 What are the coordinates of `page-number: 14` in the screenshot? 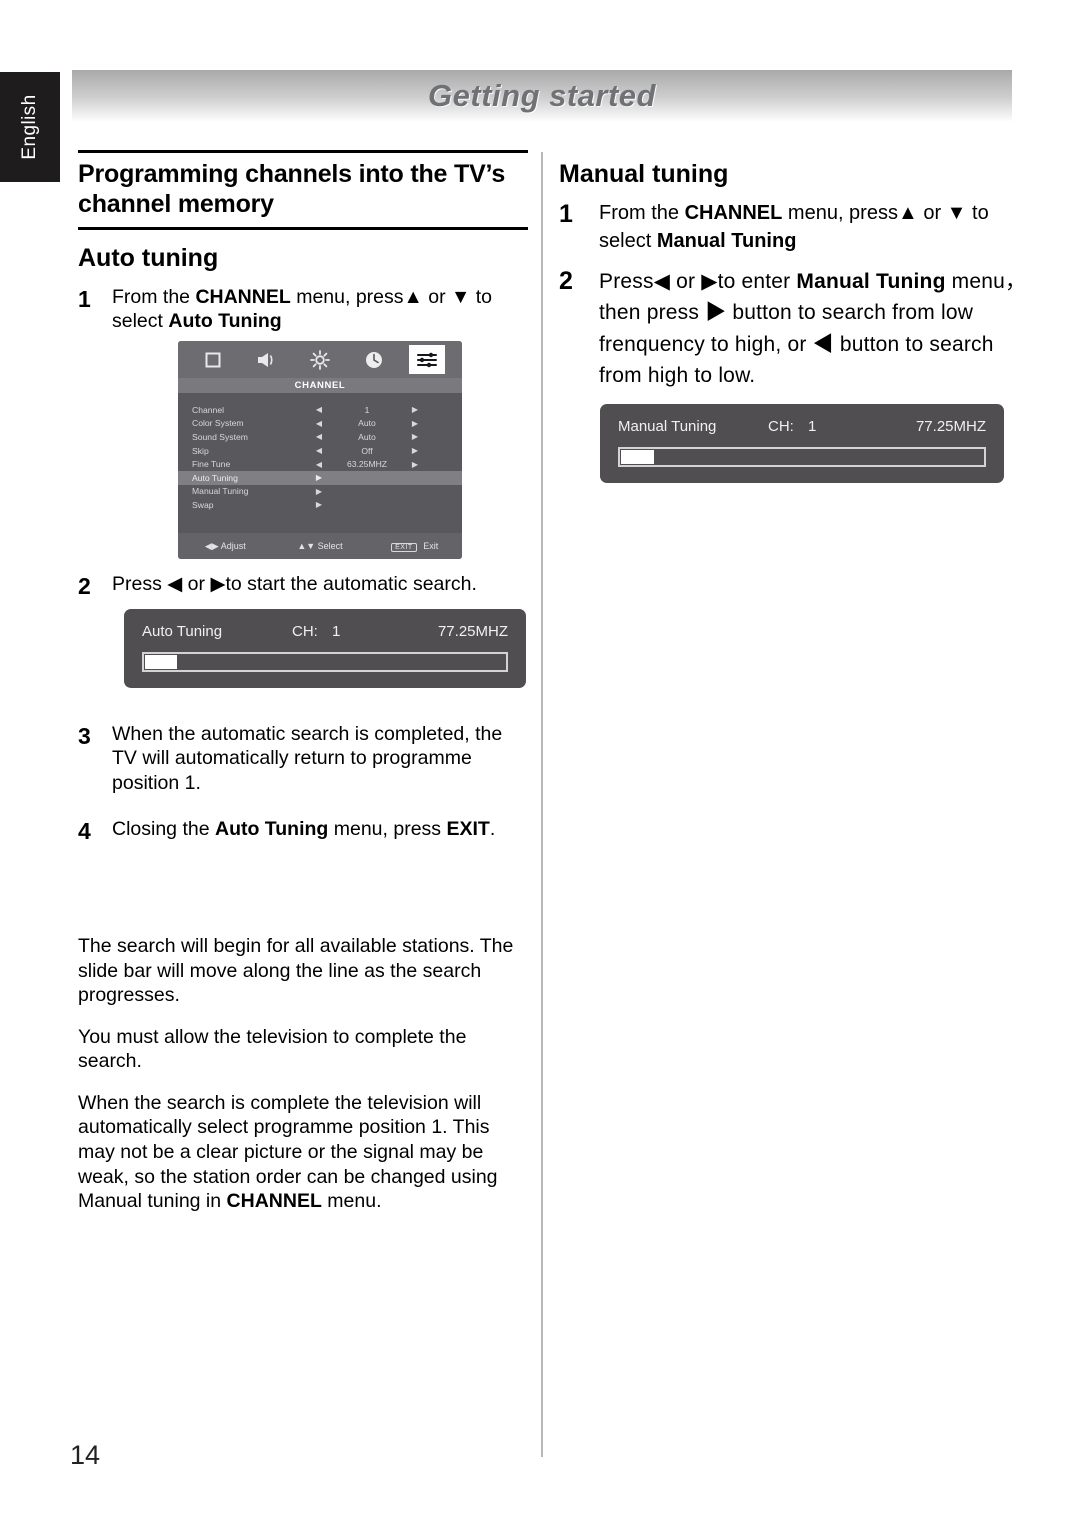 It's located at (85, 1455).